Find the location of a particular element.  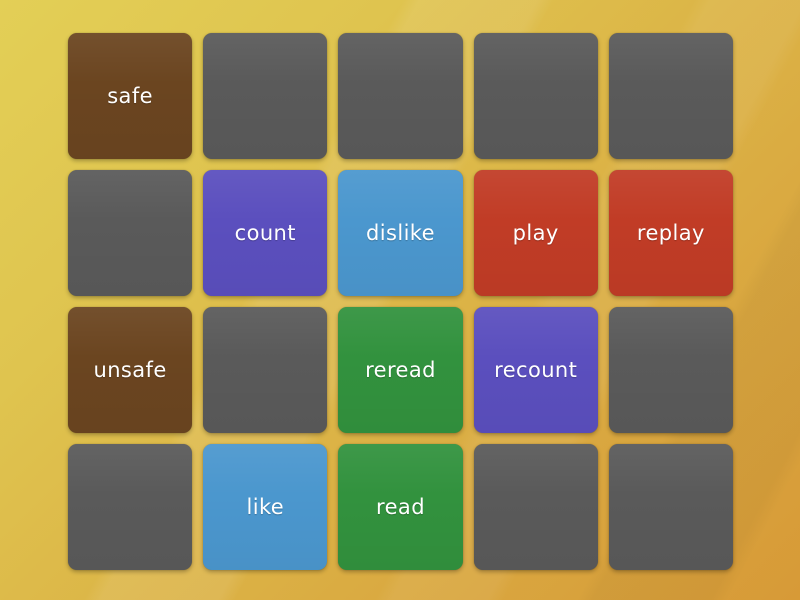

memory-tile-read: read is located at coordinates (400, 507).